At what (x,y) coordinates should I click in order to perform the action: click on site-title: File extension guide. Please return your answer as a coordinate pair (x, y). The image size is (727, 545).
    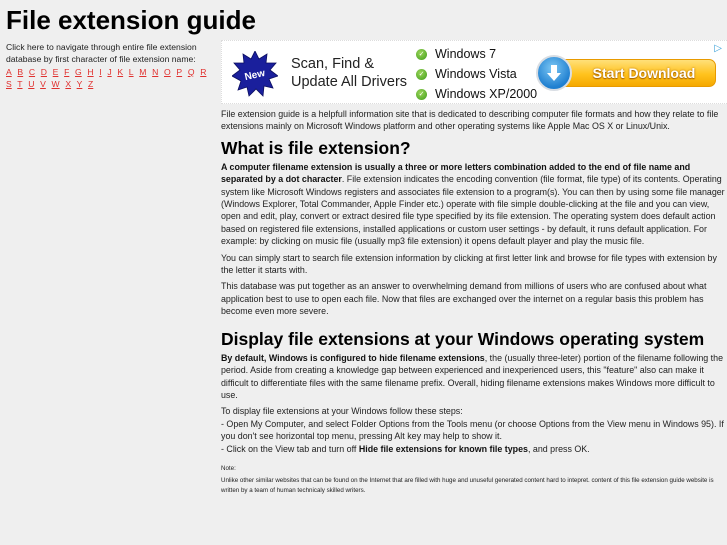
    Looking at the image, I should click on (131, 20).